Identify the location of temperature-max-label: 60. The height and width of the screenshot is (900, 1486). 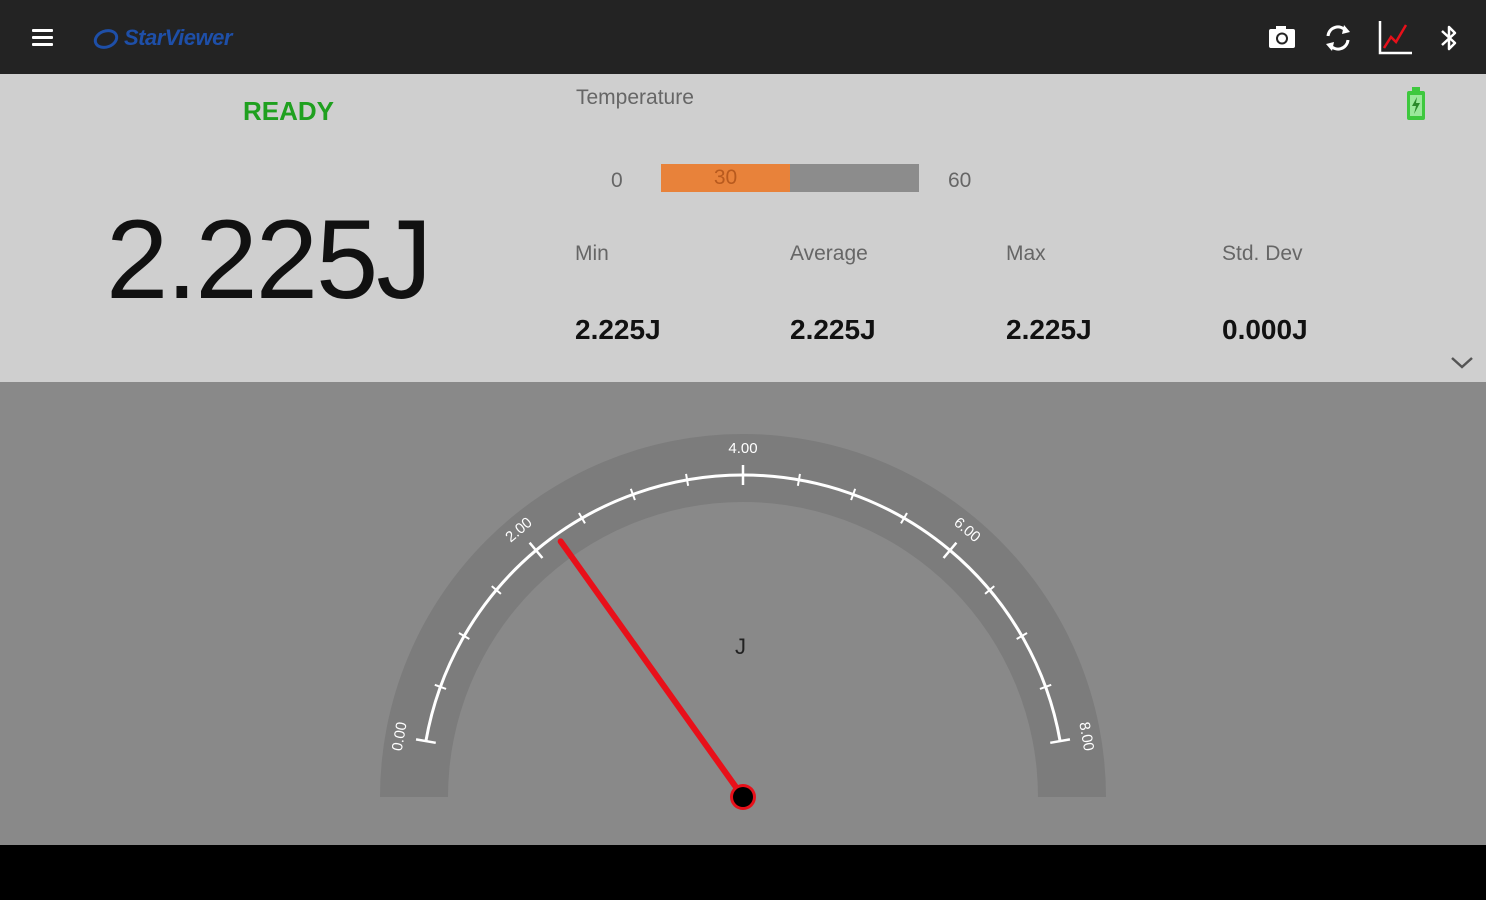
(960, 180).